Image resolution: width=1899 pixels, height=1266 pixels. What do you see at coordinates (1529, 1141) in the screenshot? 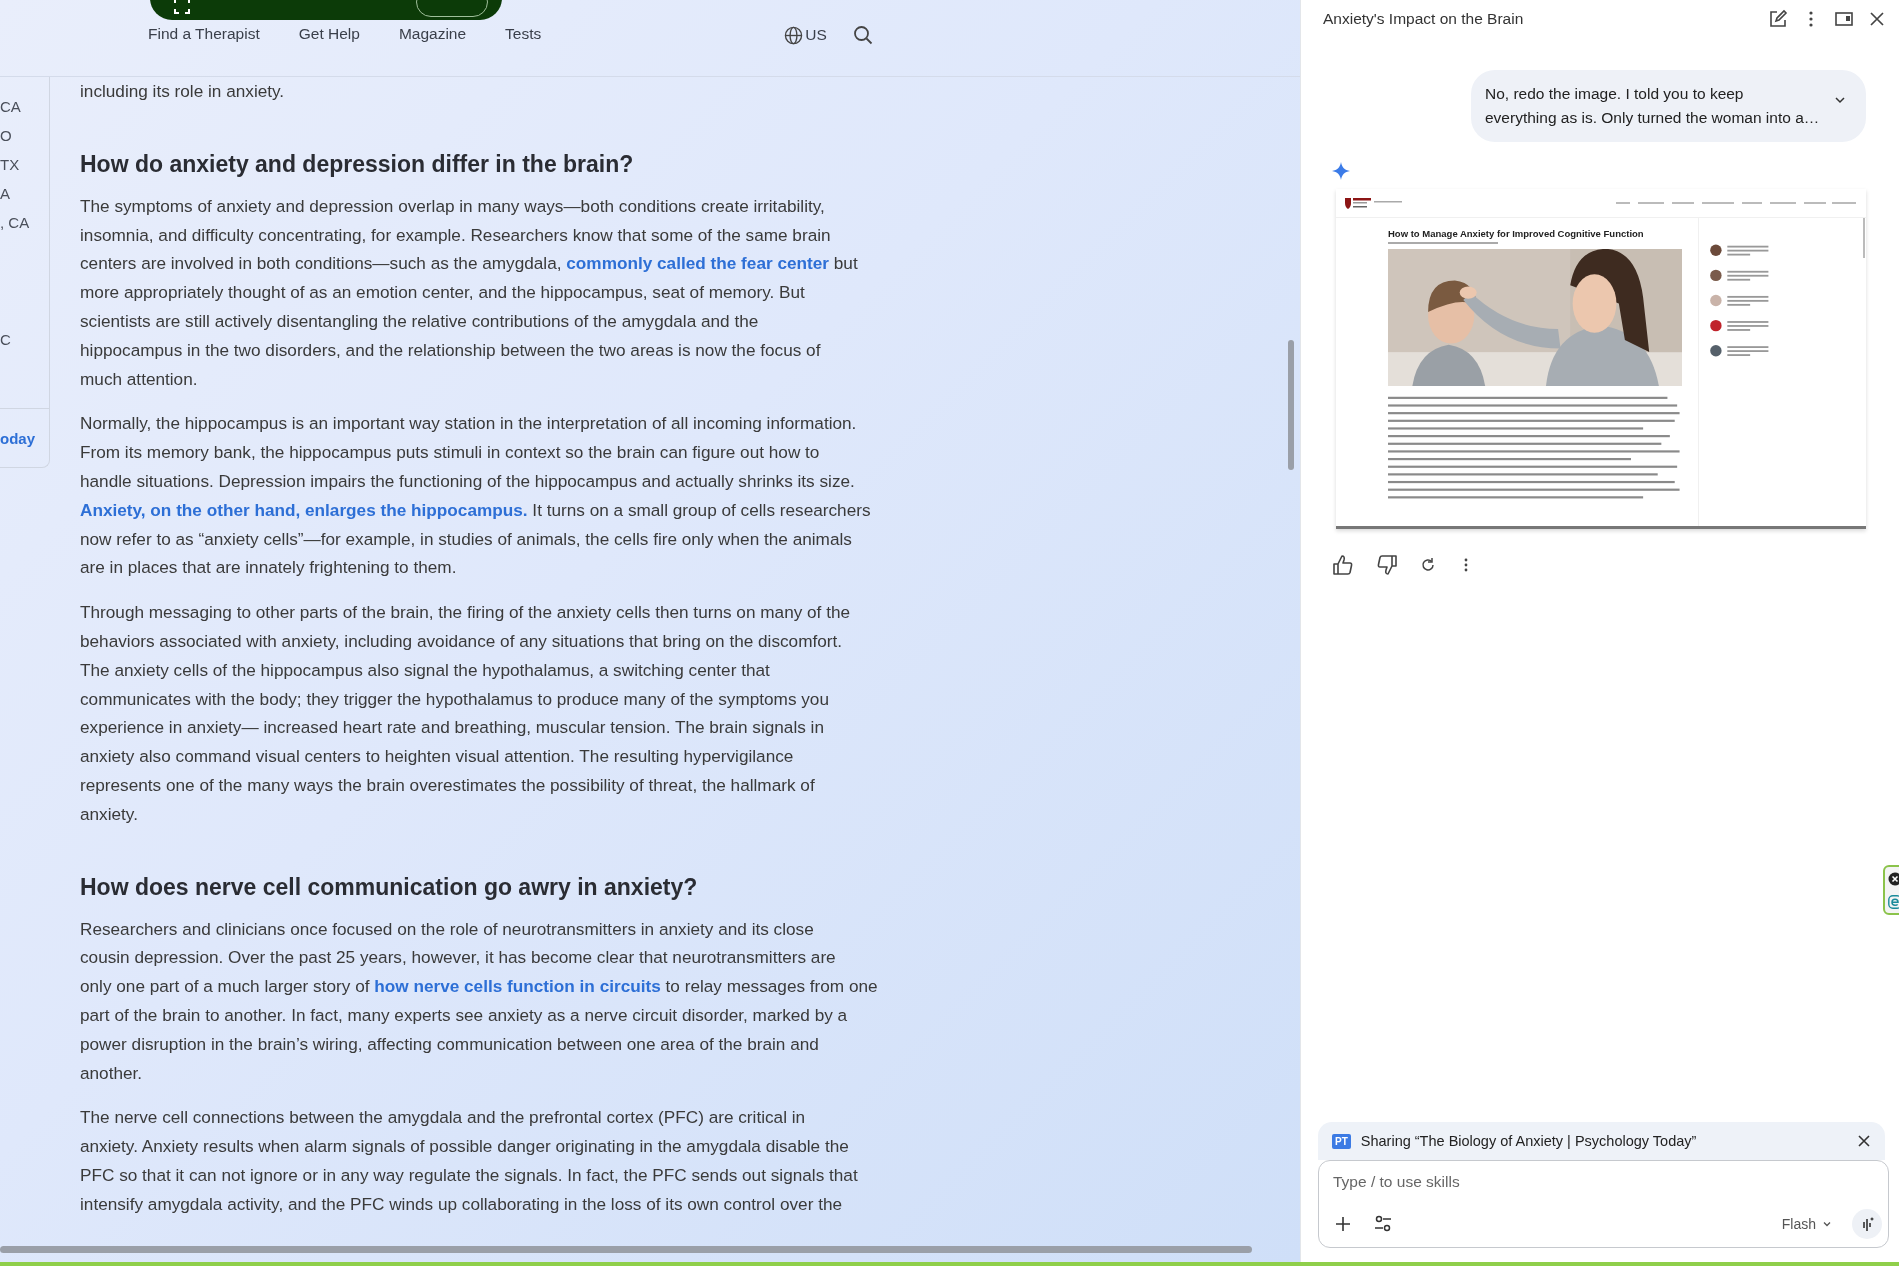
I see `sharing-label: Sharing “The Biology of Anxiety | Psychology Today”` at bounding box center [1529, 1141].